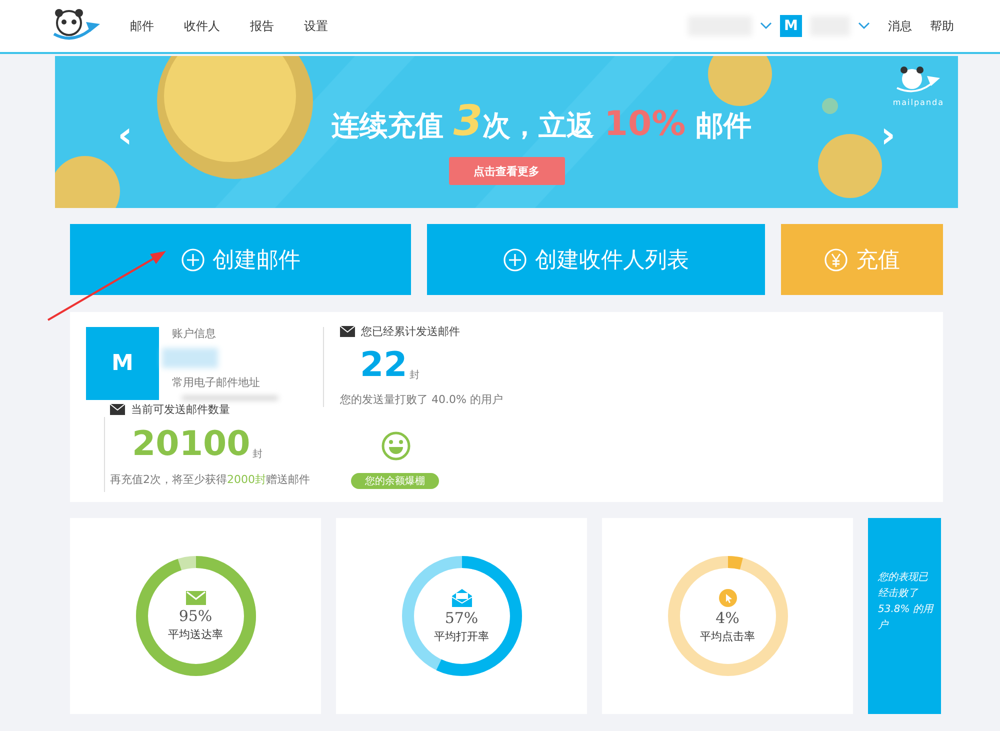 Image resolution: width=1000 pixels, height=731 pixels. What do you see at coordinates (240, 259) in the screenshot?
I see `action-button: 创建邮件` at bounding box center [240, 259].